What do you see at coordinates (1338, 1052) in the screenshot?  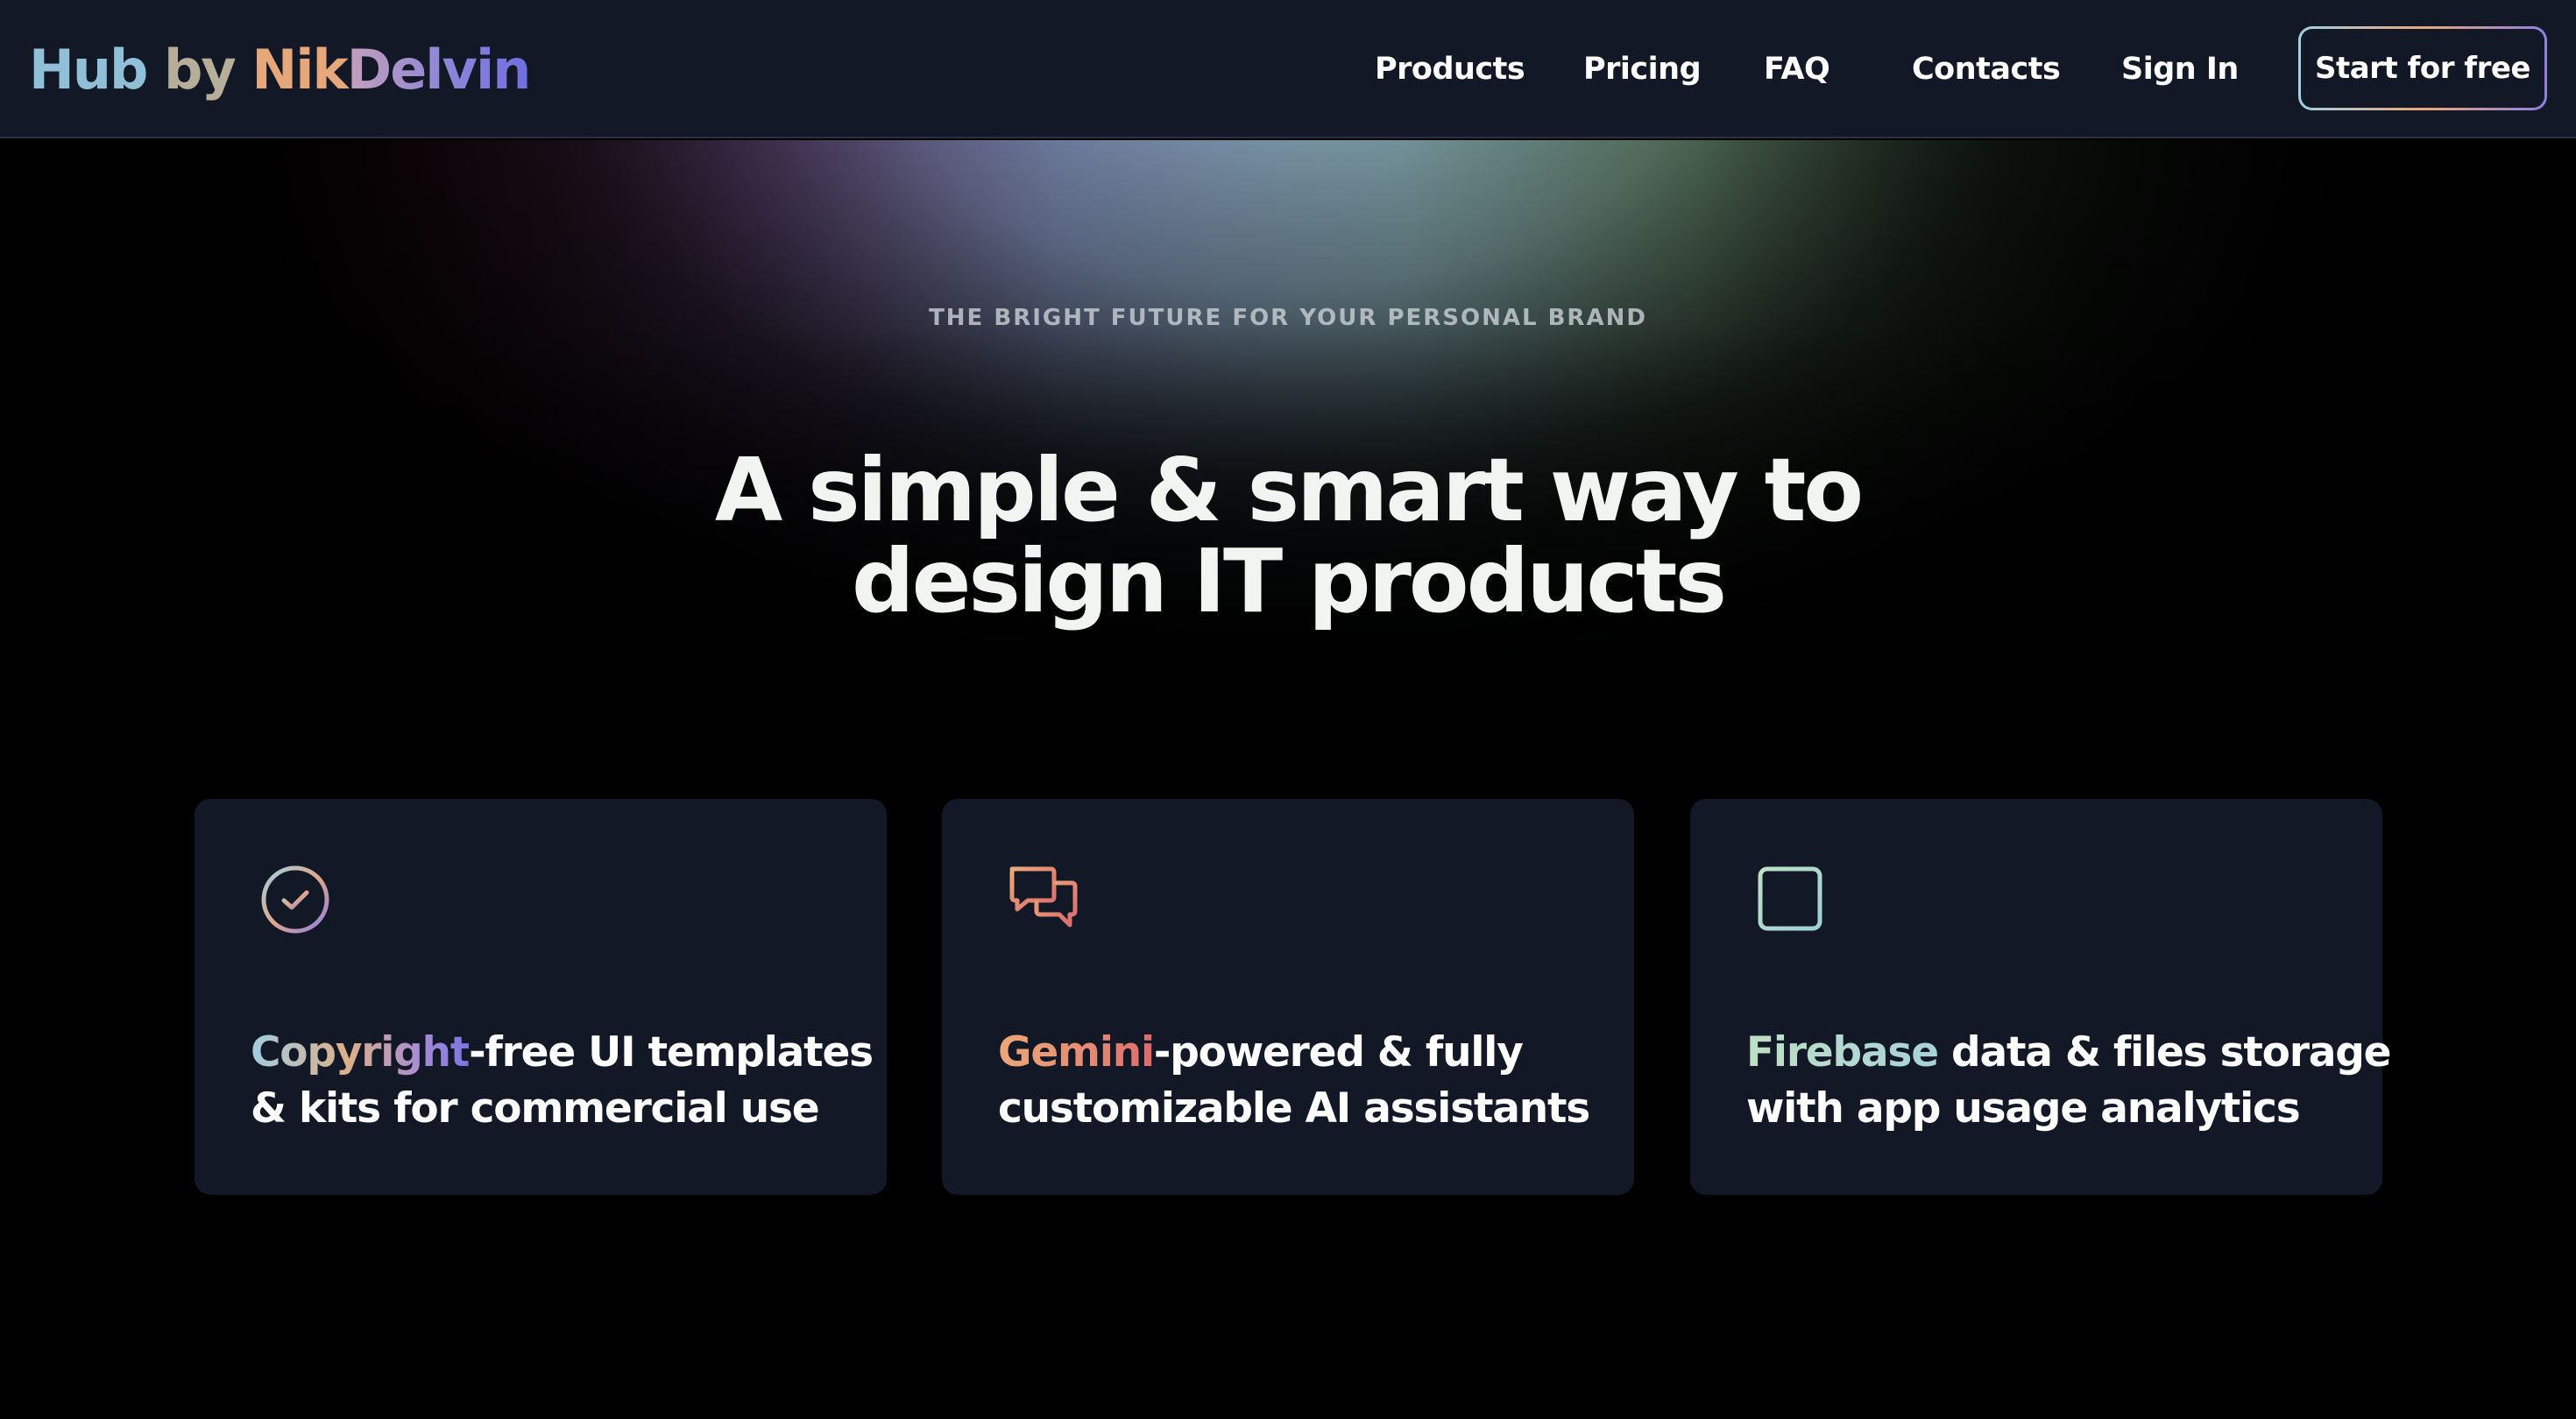 I see `feature-line-1-rest: -powered & fully` at bounding box center [1338, 1052].